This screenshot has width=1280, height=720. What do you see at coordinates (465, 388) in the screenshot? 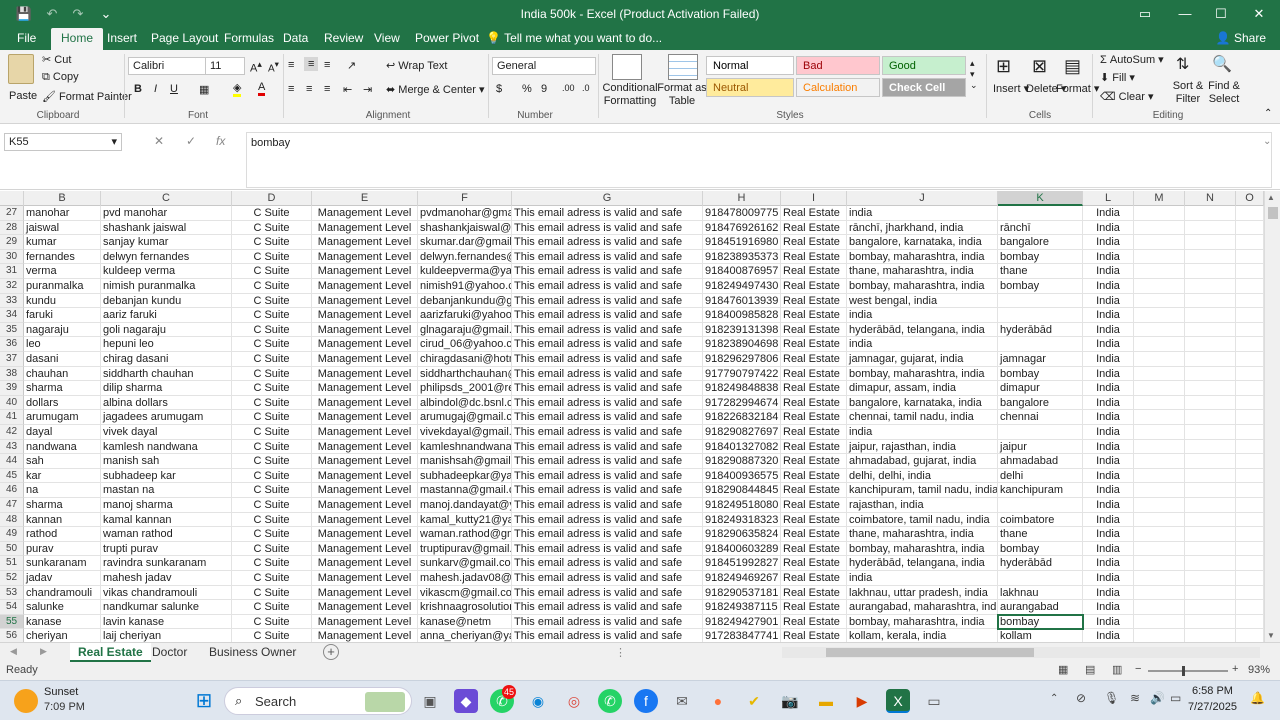
I see `cell-f: philipsds_2001@re` at bounding box center [465, 388].